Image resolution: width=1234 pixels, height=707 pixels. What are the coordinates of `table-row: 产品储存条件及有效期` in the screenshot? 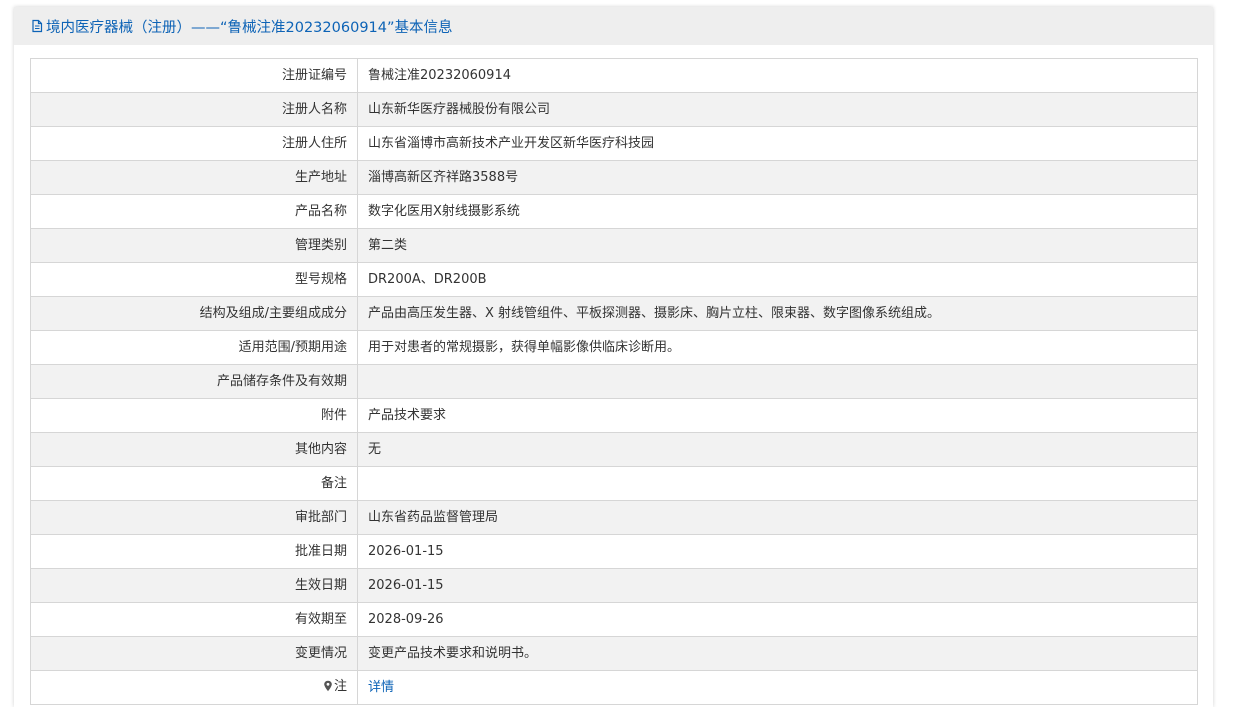 It's located at (614, 381).